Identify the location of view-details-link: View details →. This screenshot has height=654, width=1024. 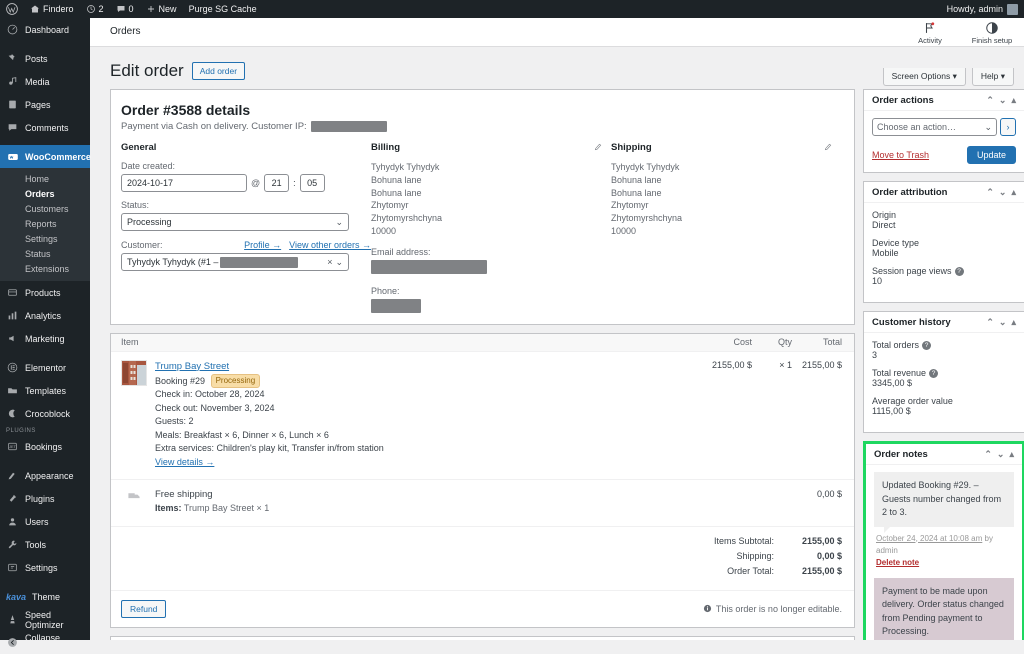
(184, 462).